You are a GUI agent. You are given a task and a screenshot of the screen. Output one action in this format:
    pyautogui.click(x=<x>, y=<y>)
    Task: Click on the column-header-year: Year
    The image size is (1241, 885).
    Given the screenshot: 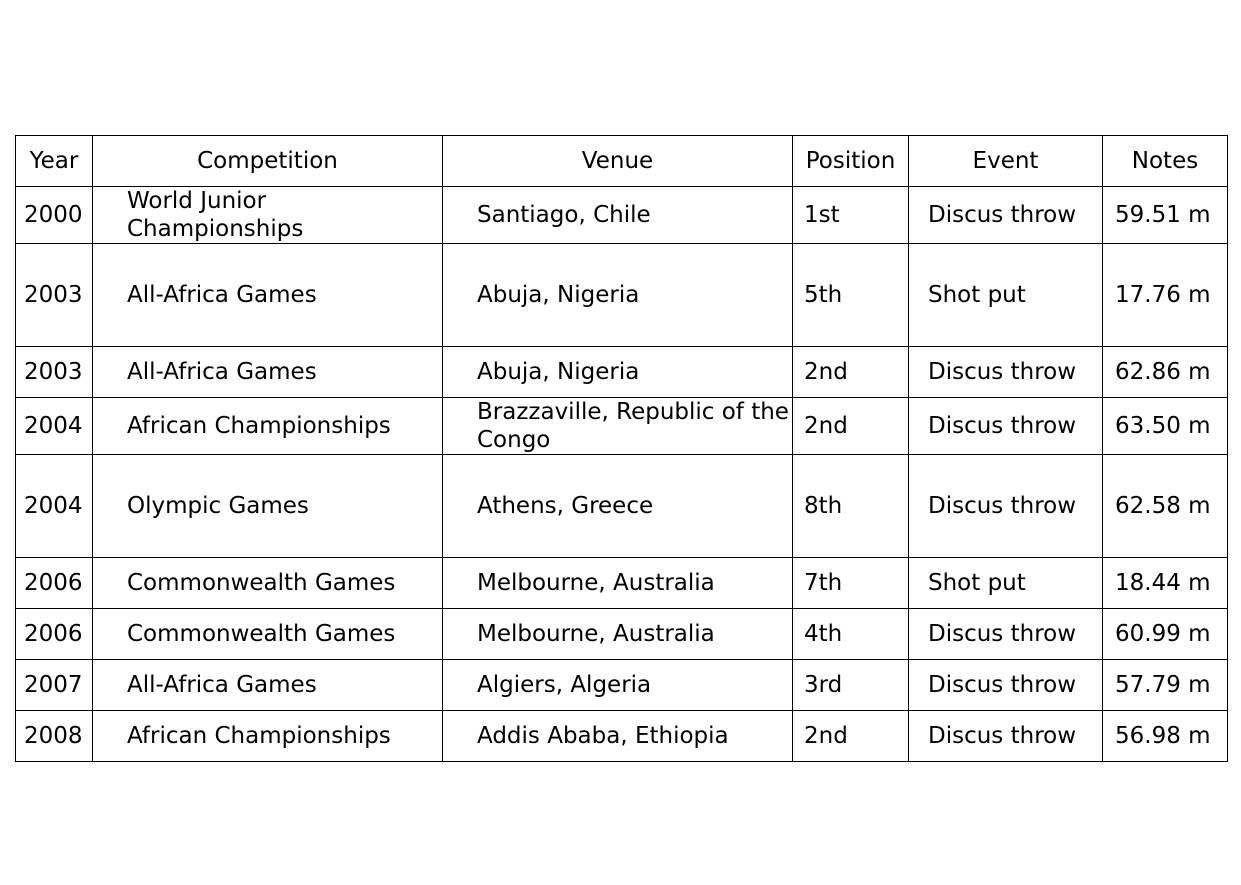 What is the action you would take?
    pyautogui.click(x=54, y=161)
    